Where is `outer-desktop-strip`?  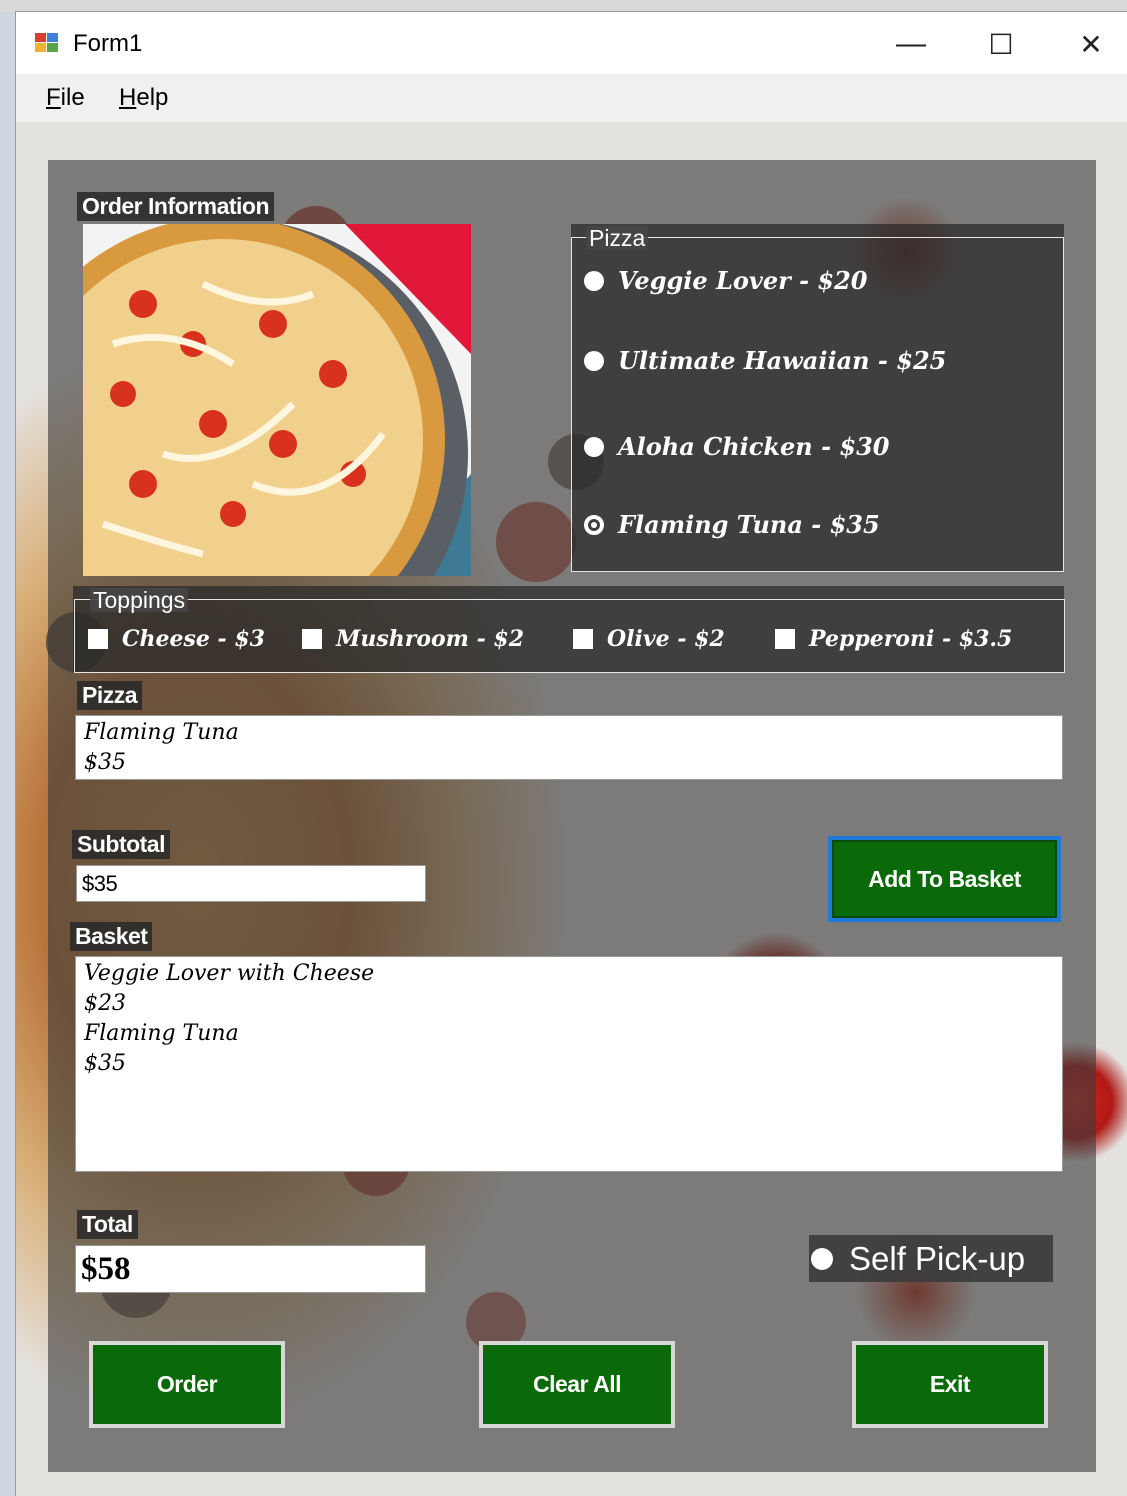
outer-desktop-strip is located at coordinates (563, 6).